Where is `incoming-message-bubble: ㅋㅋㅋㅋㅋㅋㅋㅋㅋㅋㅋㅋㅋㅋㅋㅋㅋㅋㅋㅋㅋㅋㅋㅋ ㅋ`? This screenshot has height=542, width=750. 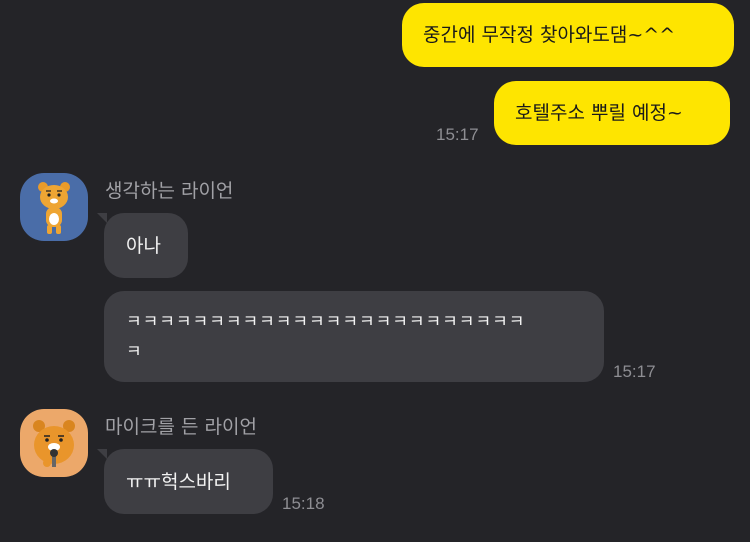
incoming-message-bubble: ㅋㅋㅋㅋㅋㅋㅋㅋㅋㅋㅋㅋㅋㅋㅋㅋㅋㅋㅋㅋㅋㅋㅋㅋ ㅋ is located at coordinates (354, 336).